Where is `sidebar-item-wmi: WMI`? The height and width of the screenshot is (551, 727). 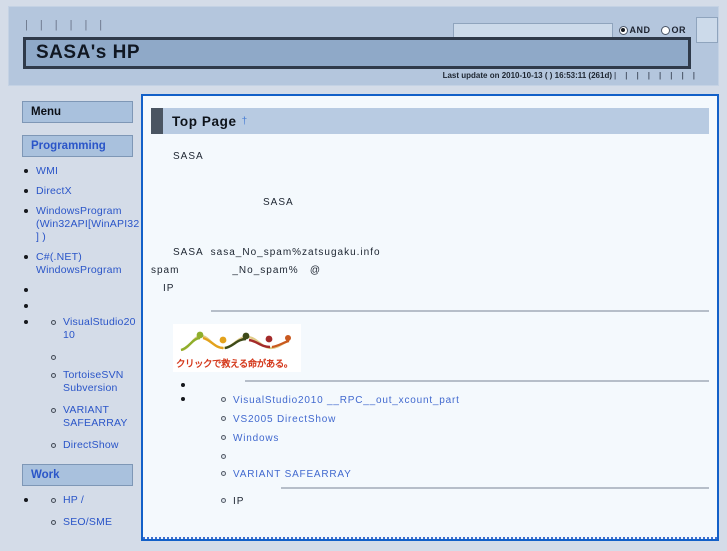
sidebar-item-wmi: WMI is located at coordinates (47, 171).